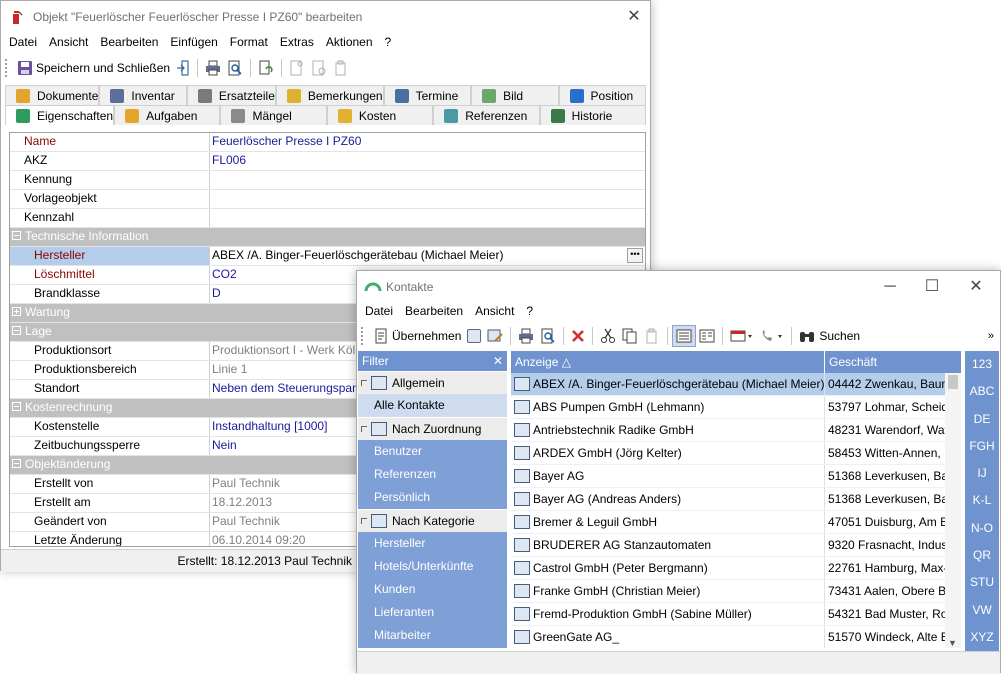 This screenshot has height=674, width=1001. I want to click on tab-dokumente: Dokumente, so click(52, 95).